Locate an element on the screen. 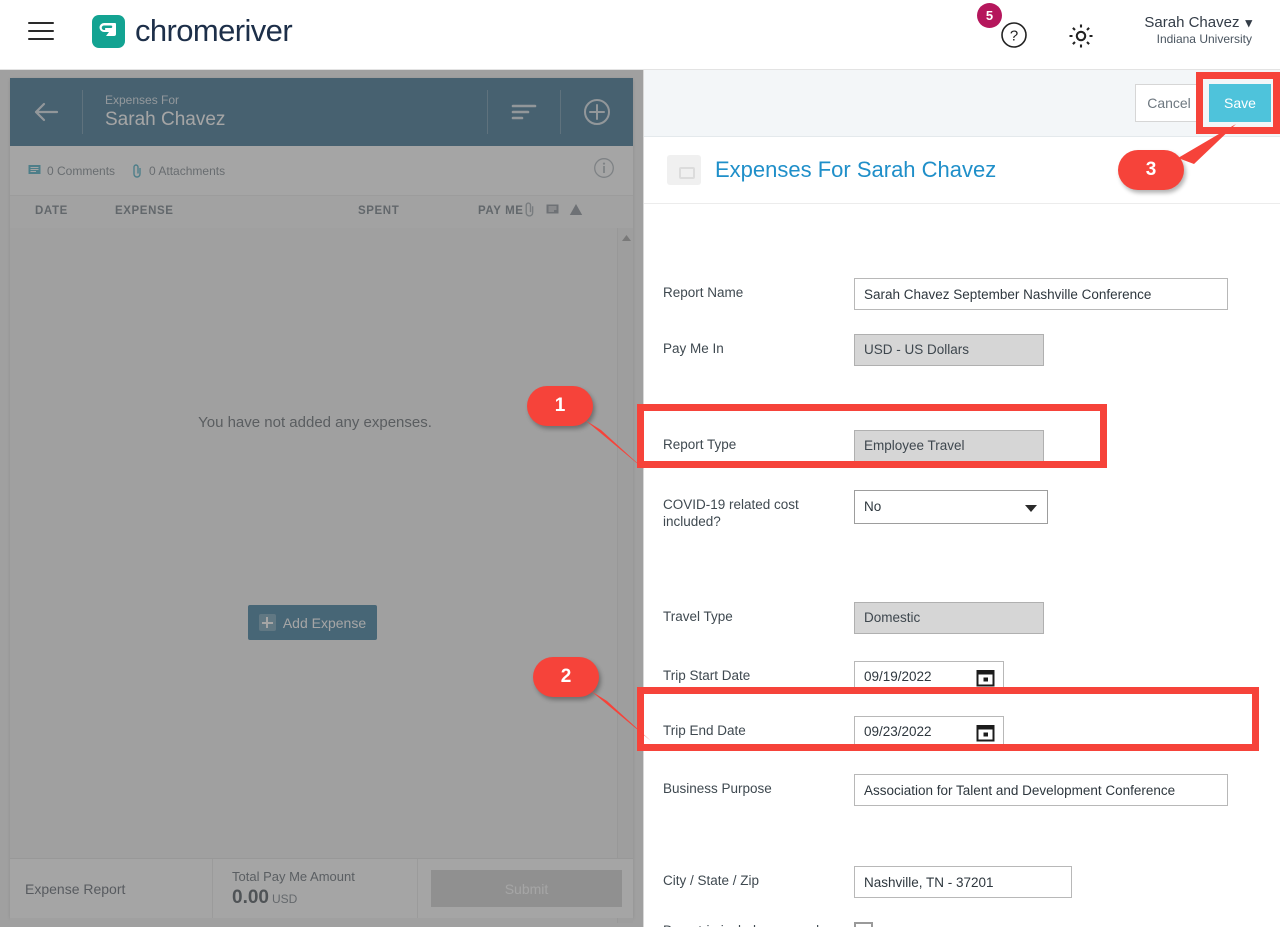  total-amount-currency: USD is located at coordinates (284, 899).